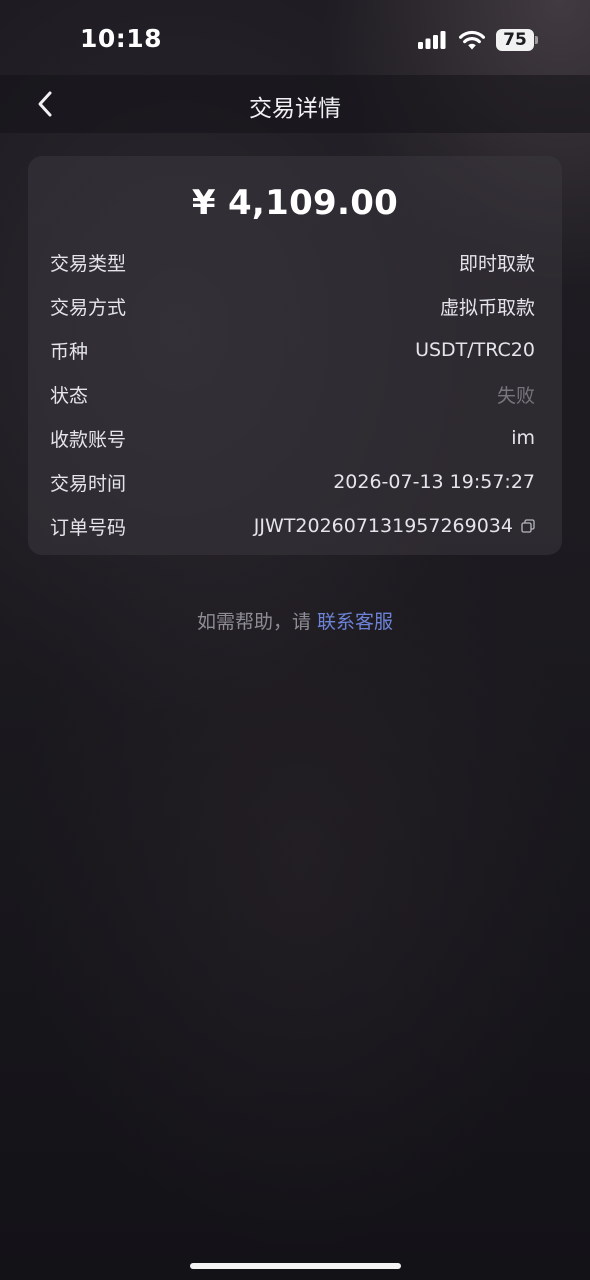  Describe the element at coordinates (475, 350) in the screenshot. I see `row-value: USDT/TRC20` at that location.